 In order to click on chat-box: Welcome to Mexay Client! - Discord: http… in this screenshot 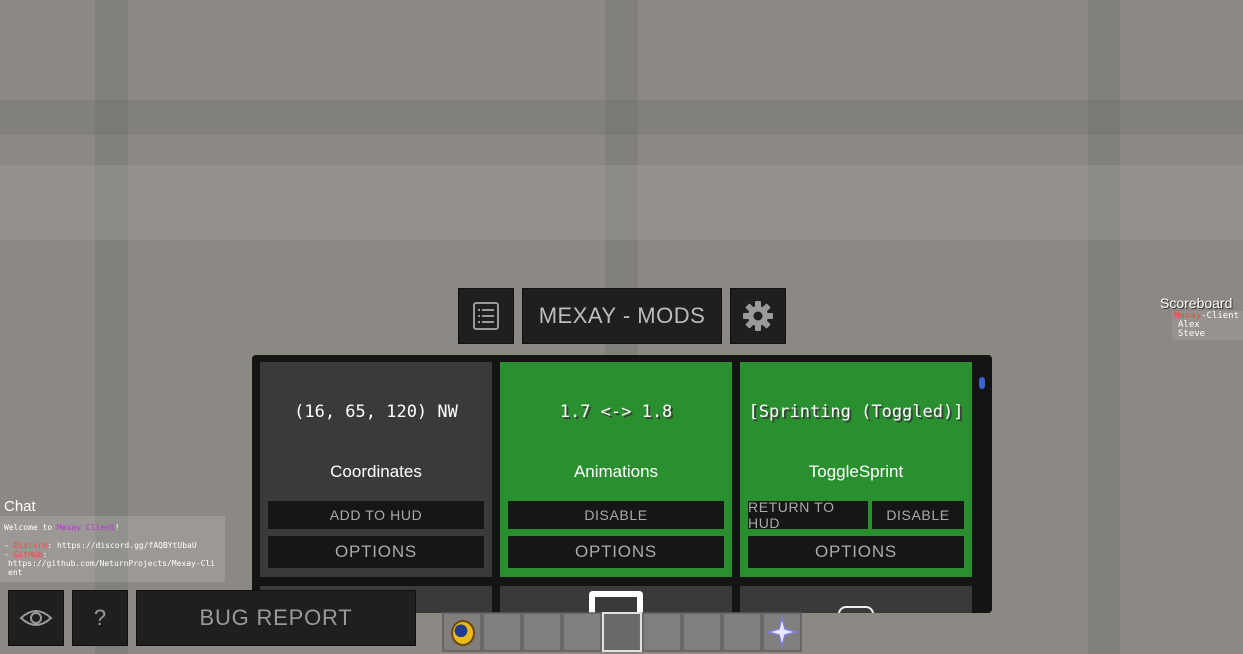, I will do `click(112, 549)`.